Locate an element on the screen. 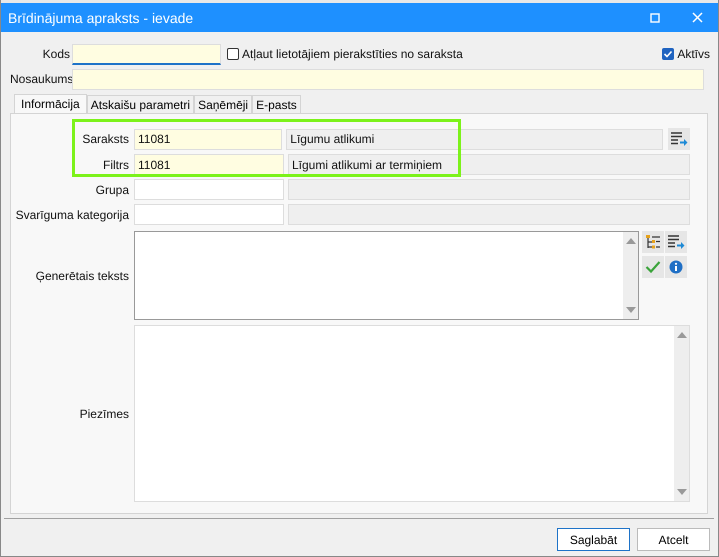 This screenshot has width=719, height=557. list-button is located at coordinates (679, 139).